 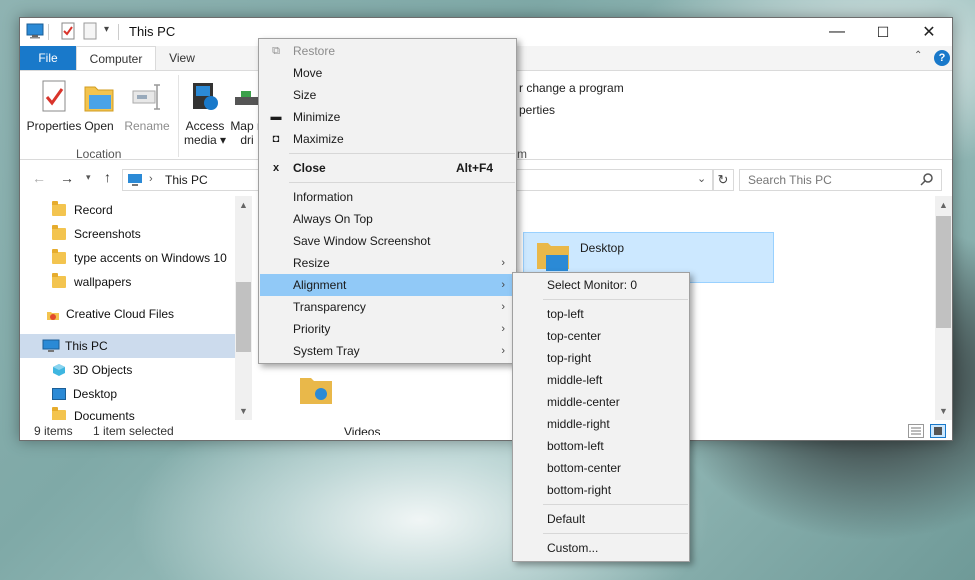 What do you see at coordinates (387, 285) in the screenshot?
I see `menu-item-alignment: Alignment ›` at bounding box center [387, 285].